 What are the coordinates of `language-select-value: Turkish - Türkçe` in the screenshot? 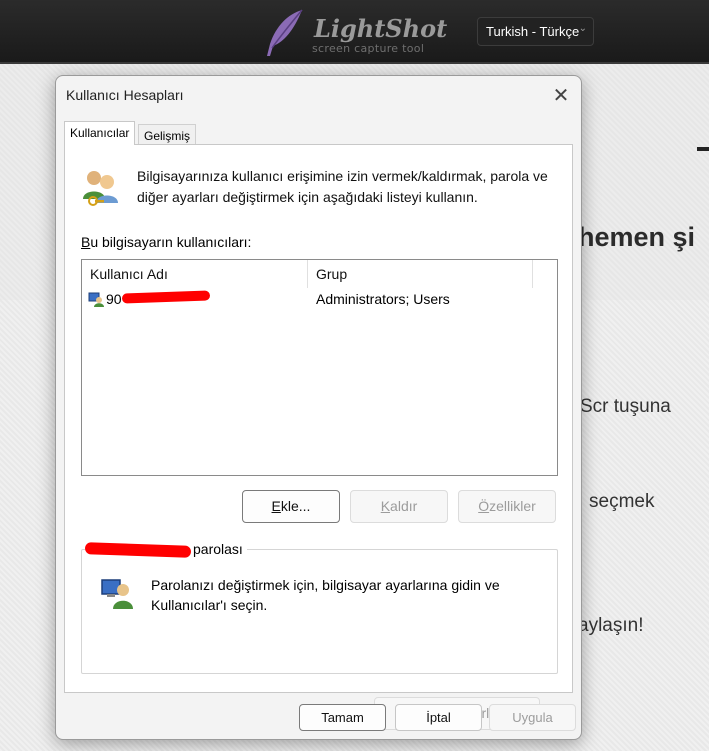 It's located at (533, 31).